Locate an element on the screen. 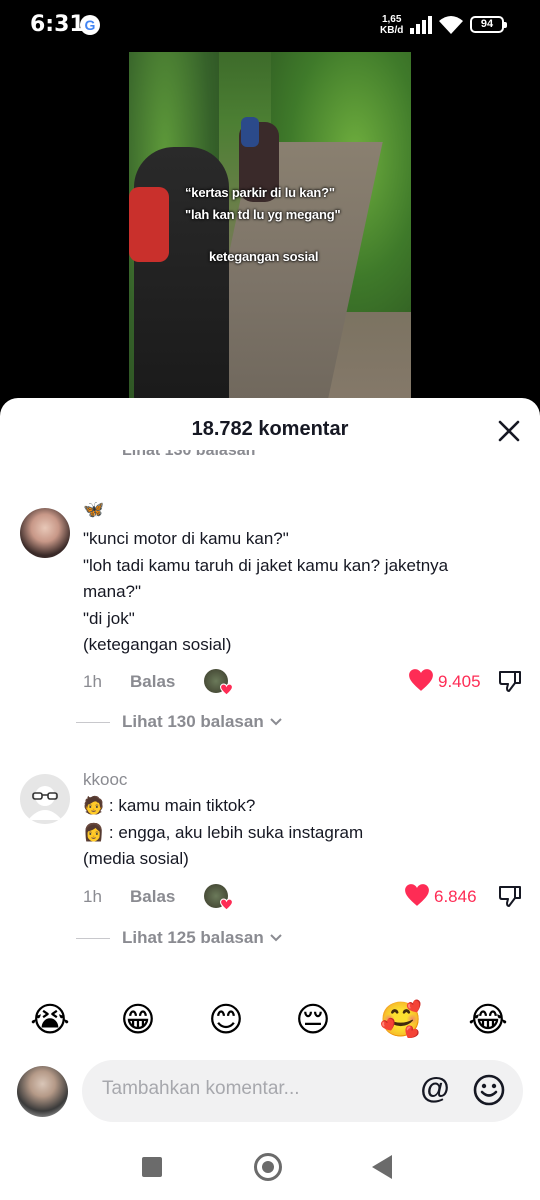  emoji-grinning: 😁 is located at coordinates (138, 1020).